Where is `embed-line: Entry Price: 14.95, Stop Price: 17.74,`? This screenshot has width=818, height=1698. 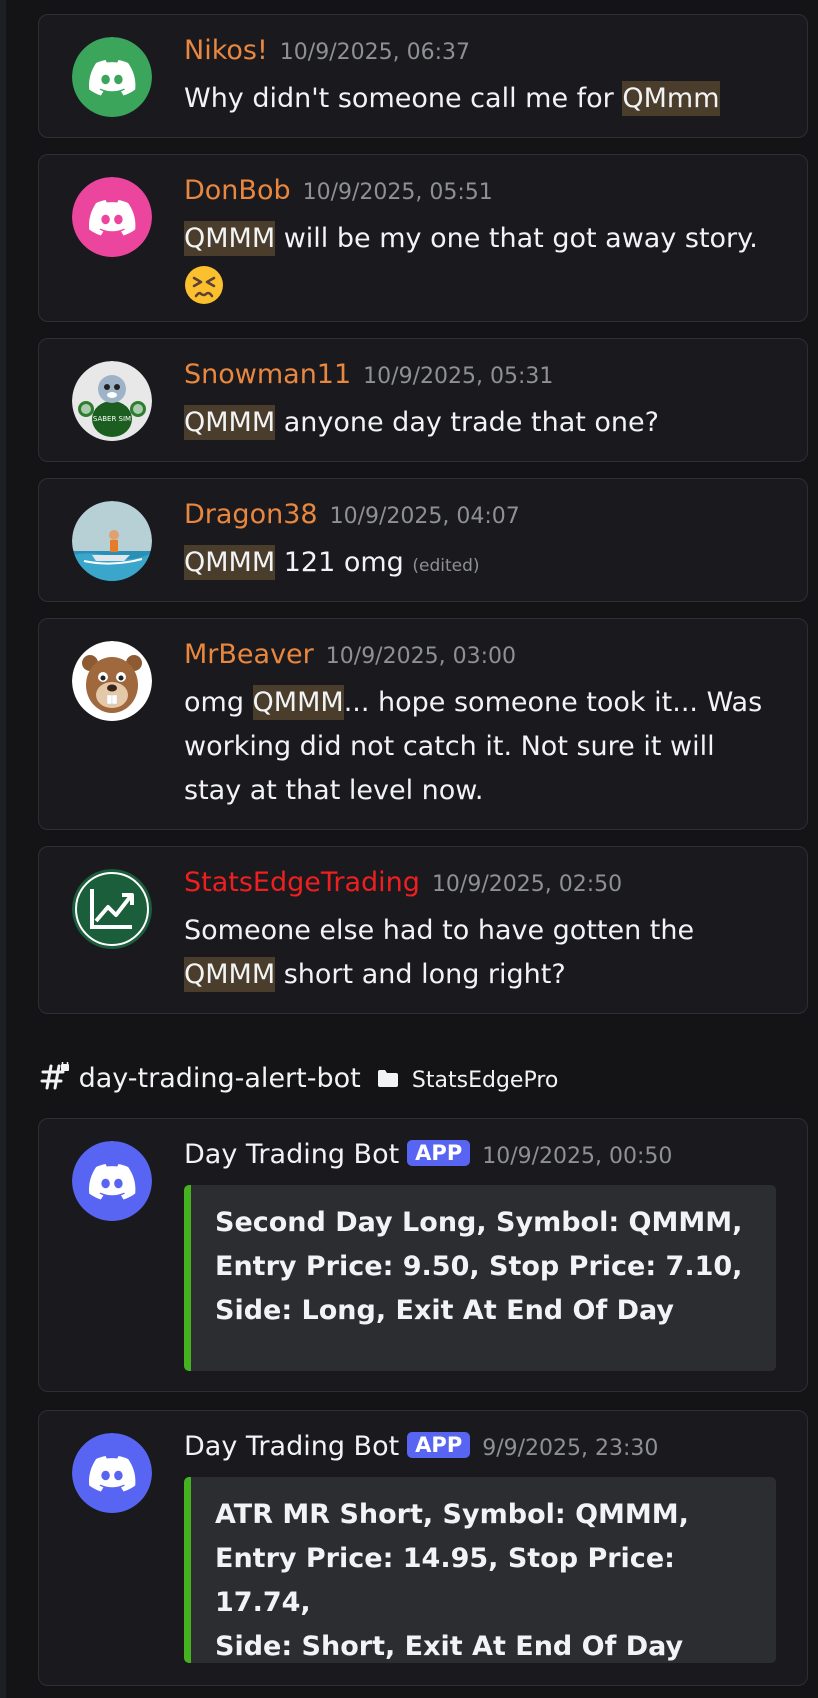
embed-line: Entry Price: 14.95, Stop Price: 17.74, is located at coordinates (445, 1580).